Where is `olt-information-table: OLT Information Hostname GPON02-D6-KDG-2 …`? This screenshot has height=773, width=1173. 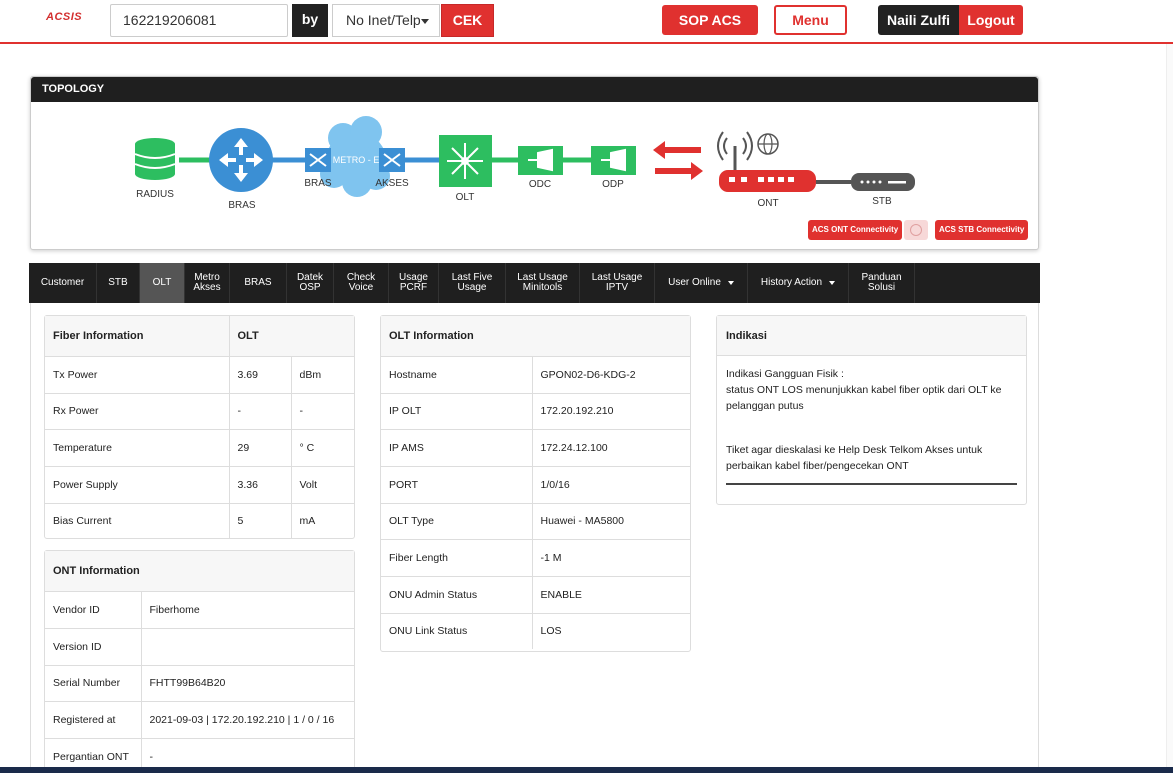 olt-information-table: OLT Information Hostname GPON02-D6-KDG-2 … is located at coordinates (535, 482).